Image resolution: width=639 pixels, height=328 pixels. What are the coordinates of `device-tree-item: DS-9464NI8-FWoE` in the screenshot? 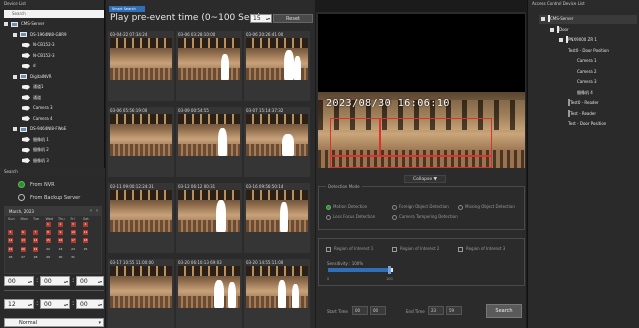 It's located at (39, 129).